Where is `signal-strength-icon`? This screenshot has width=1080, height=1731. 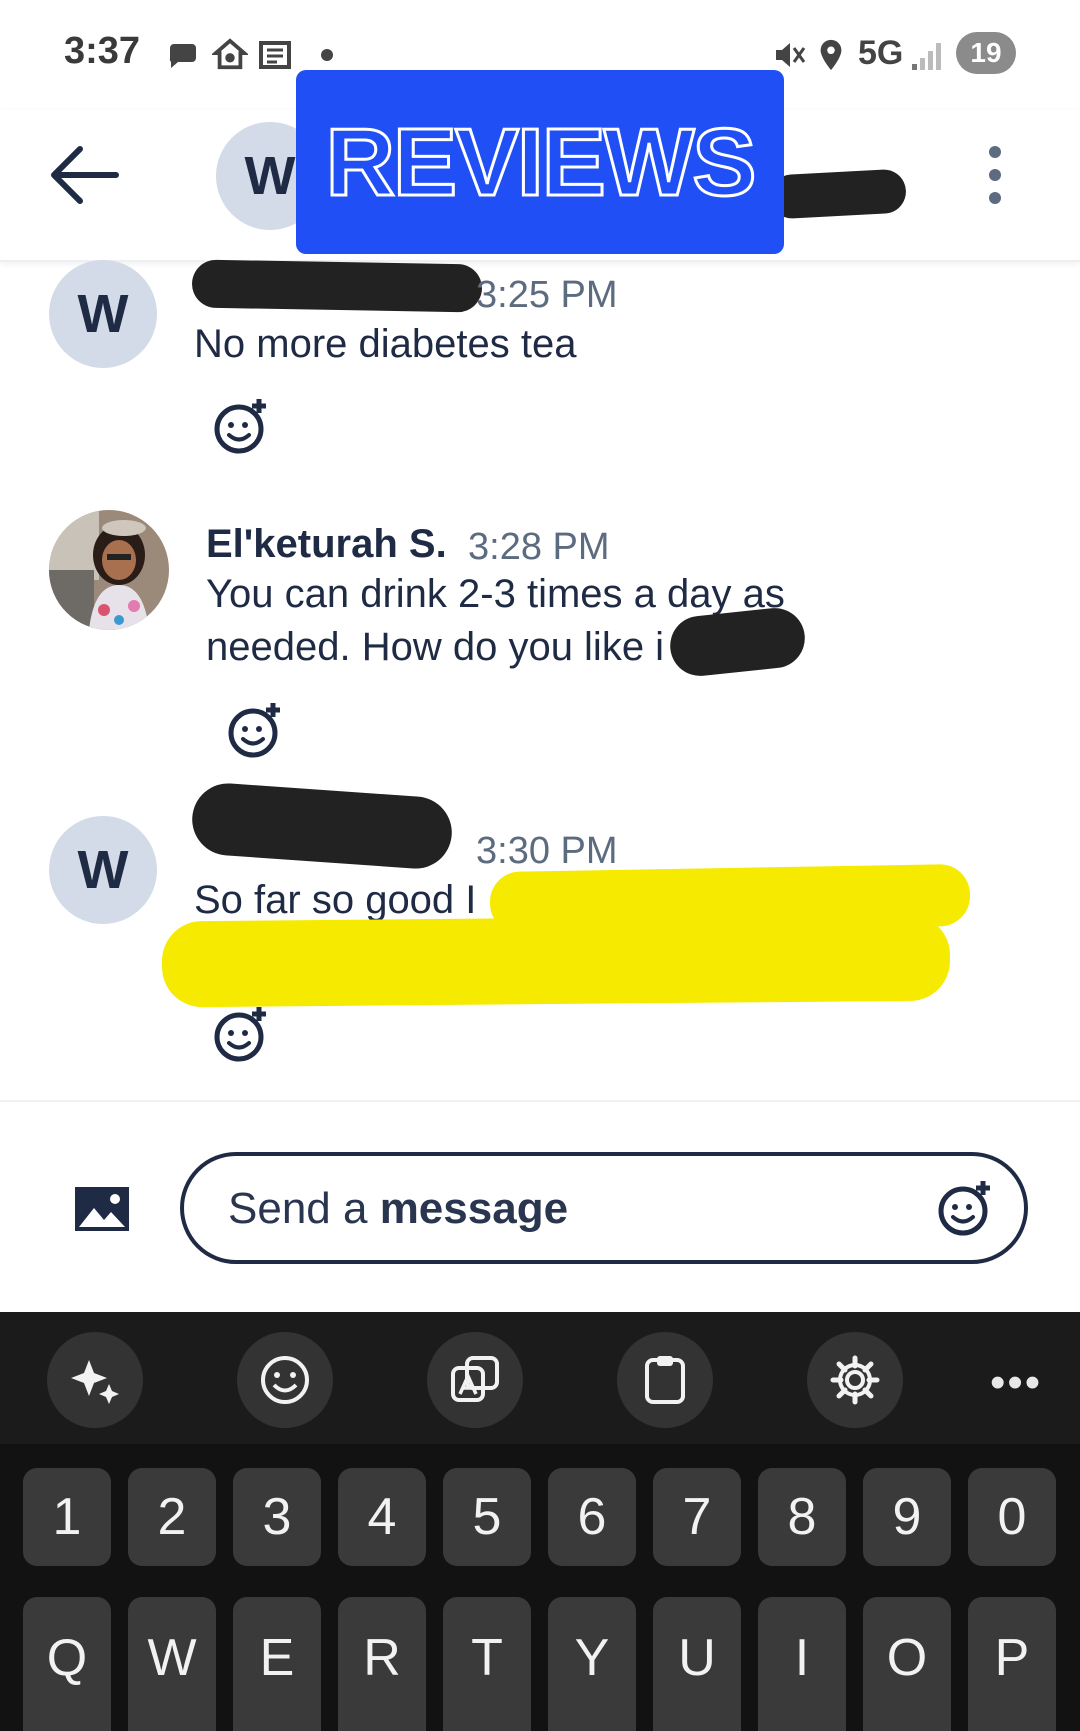 signal-strength-icon is located at coordinates (926, 56).